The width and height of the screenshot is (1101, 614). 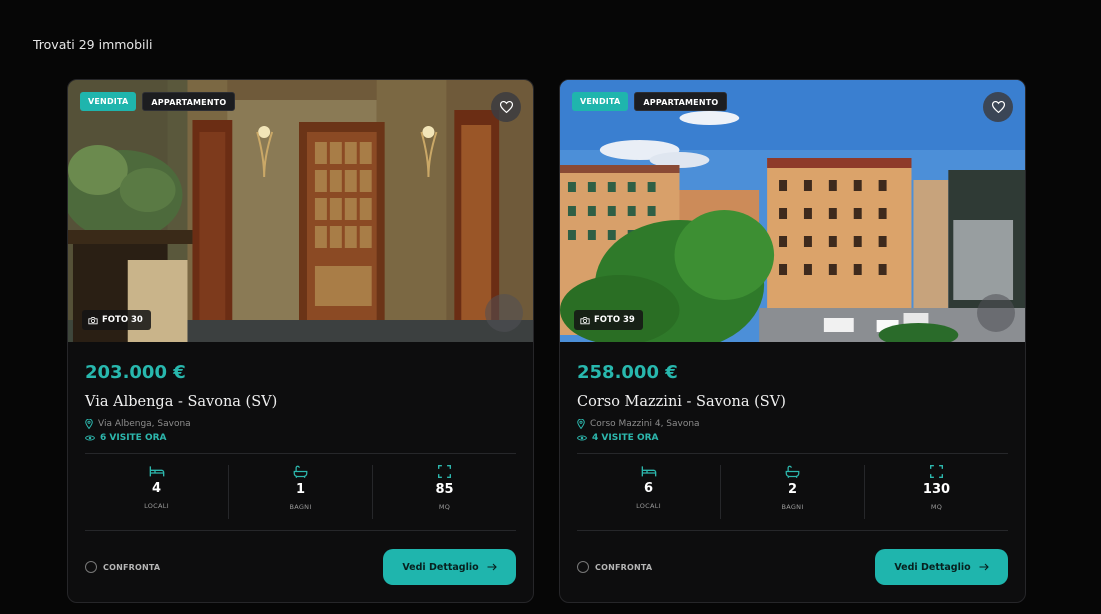 I want to click on listing-stats: 6 LOCALI 2 BAGNI 130 MQ, so click(x=792, y=492).